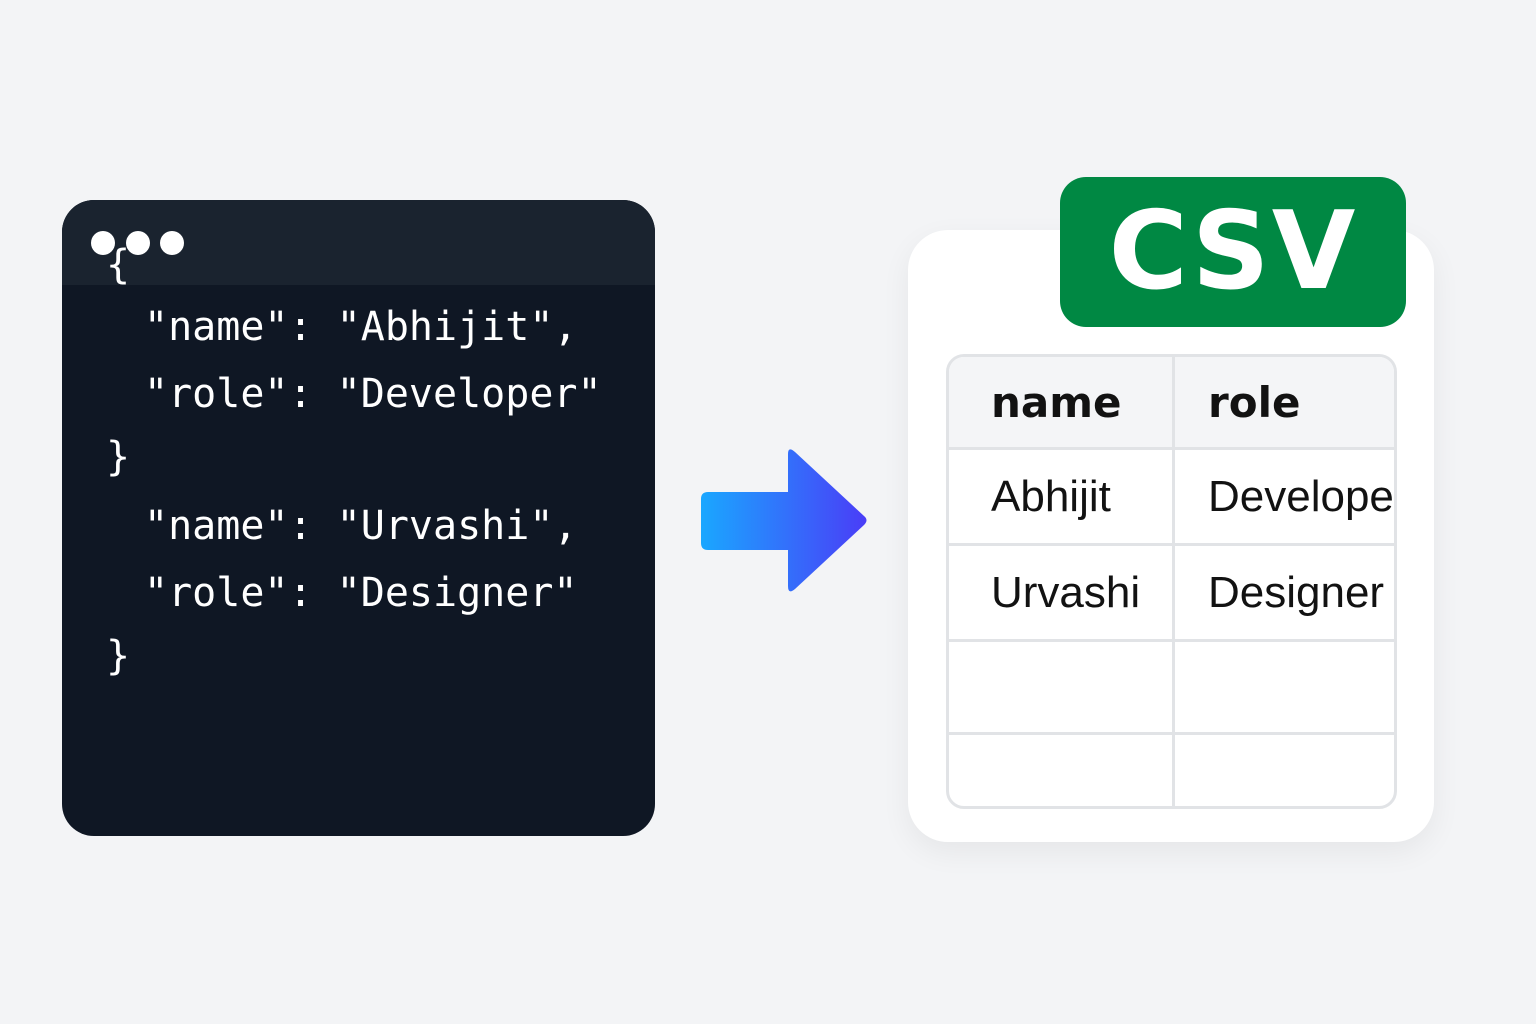 Image resolution: width=1536 pixels, height=1024 pixels. I want to click on table-header-row: name role, so click(1171, 402).